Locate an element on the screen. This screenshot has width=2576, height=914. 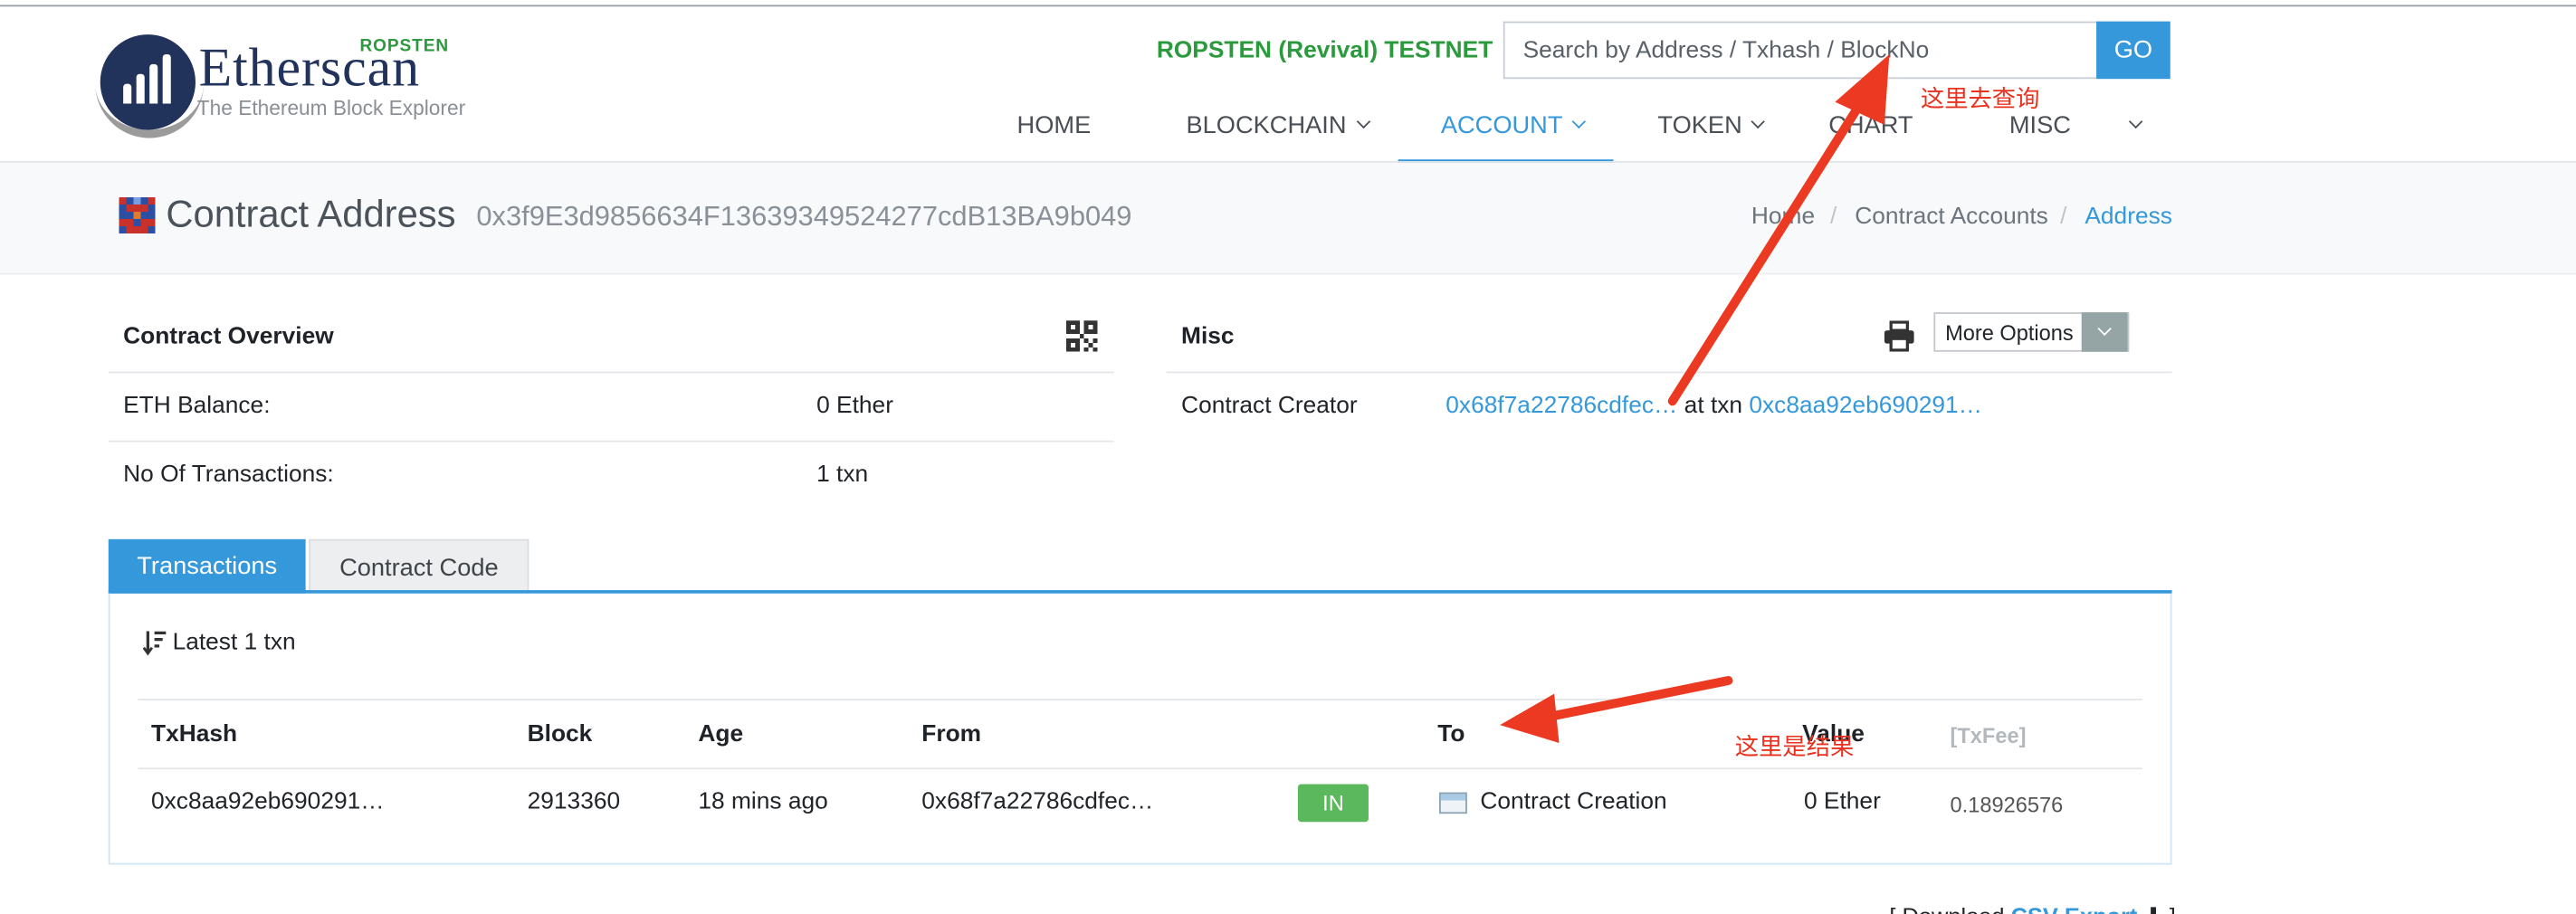
annotation-search-note: 这里去查询 is located at coordinates (1980, 100).